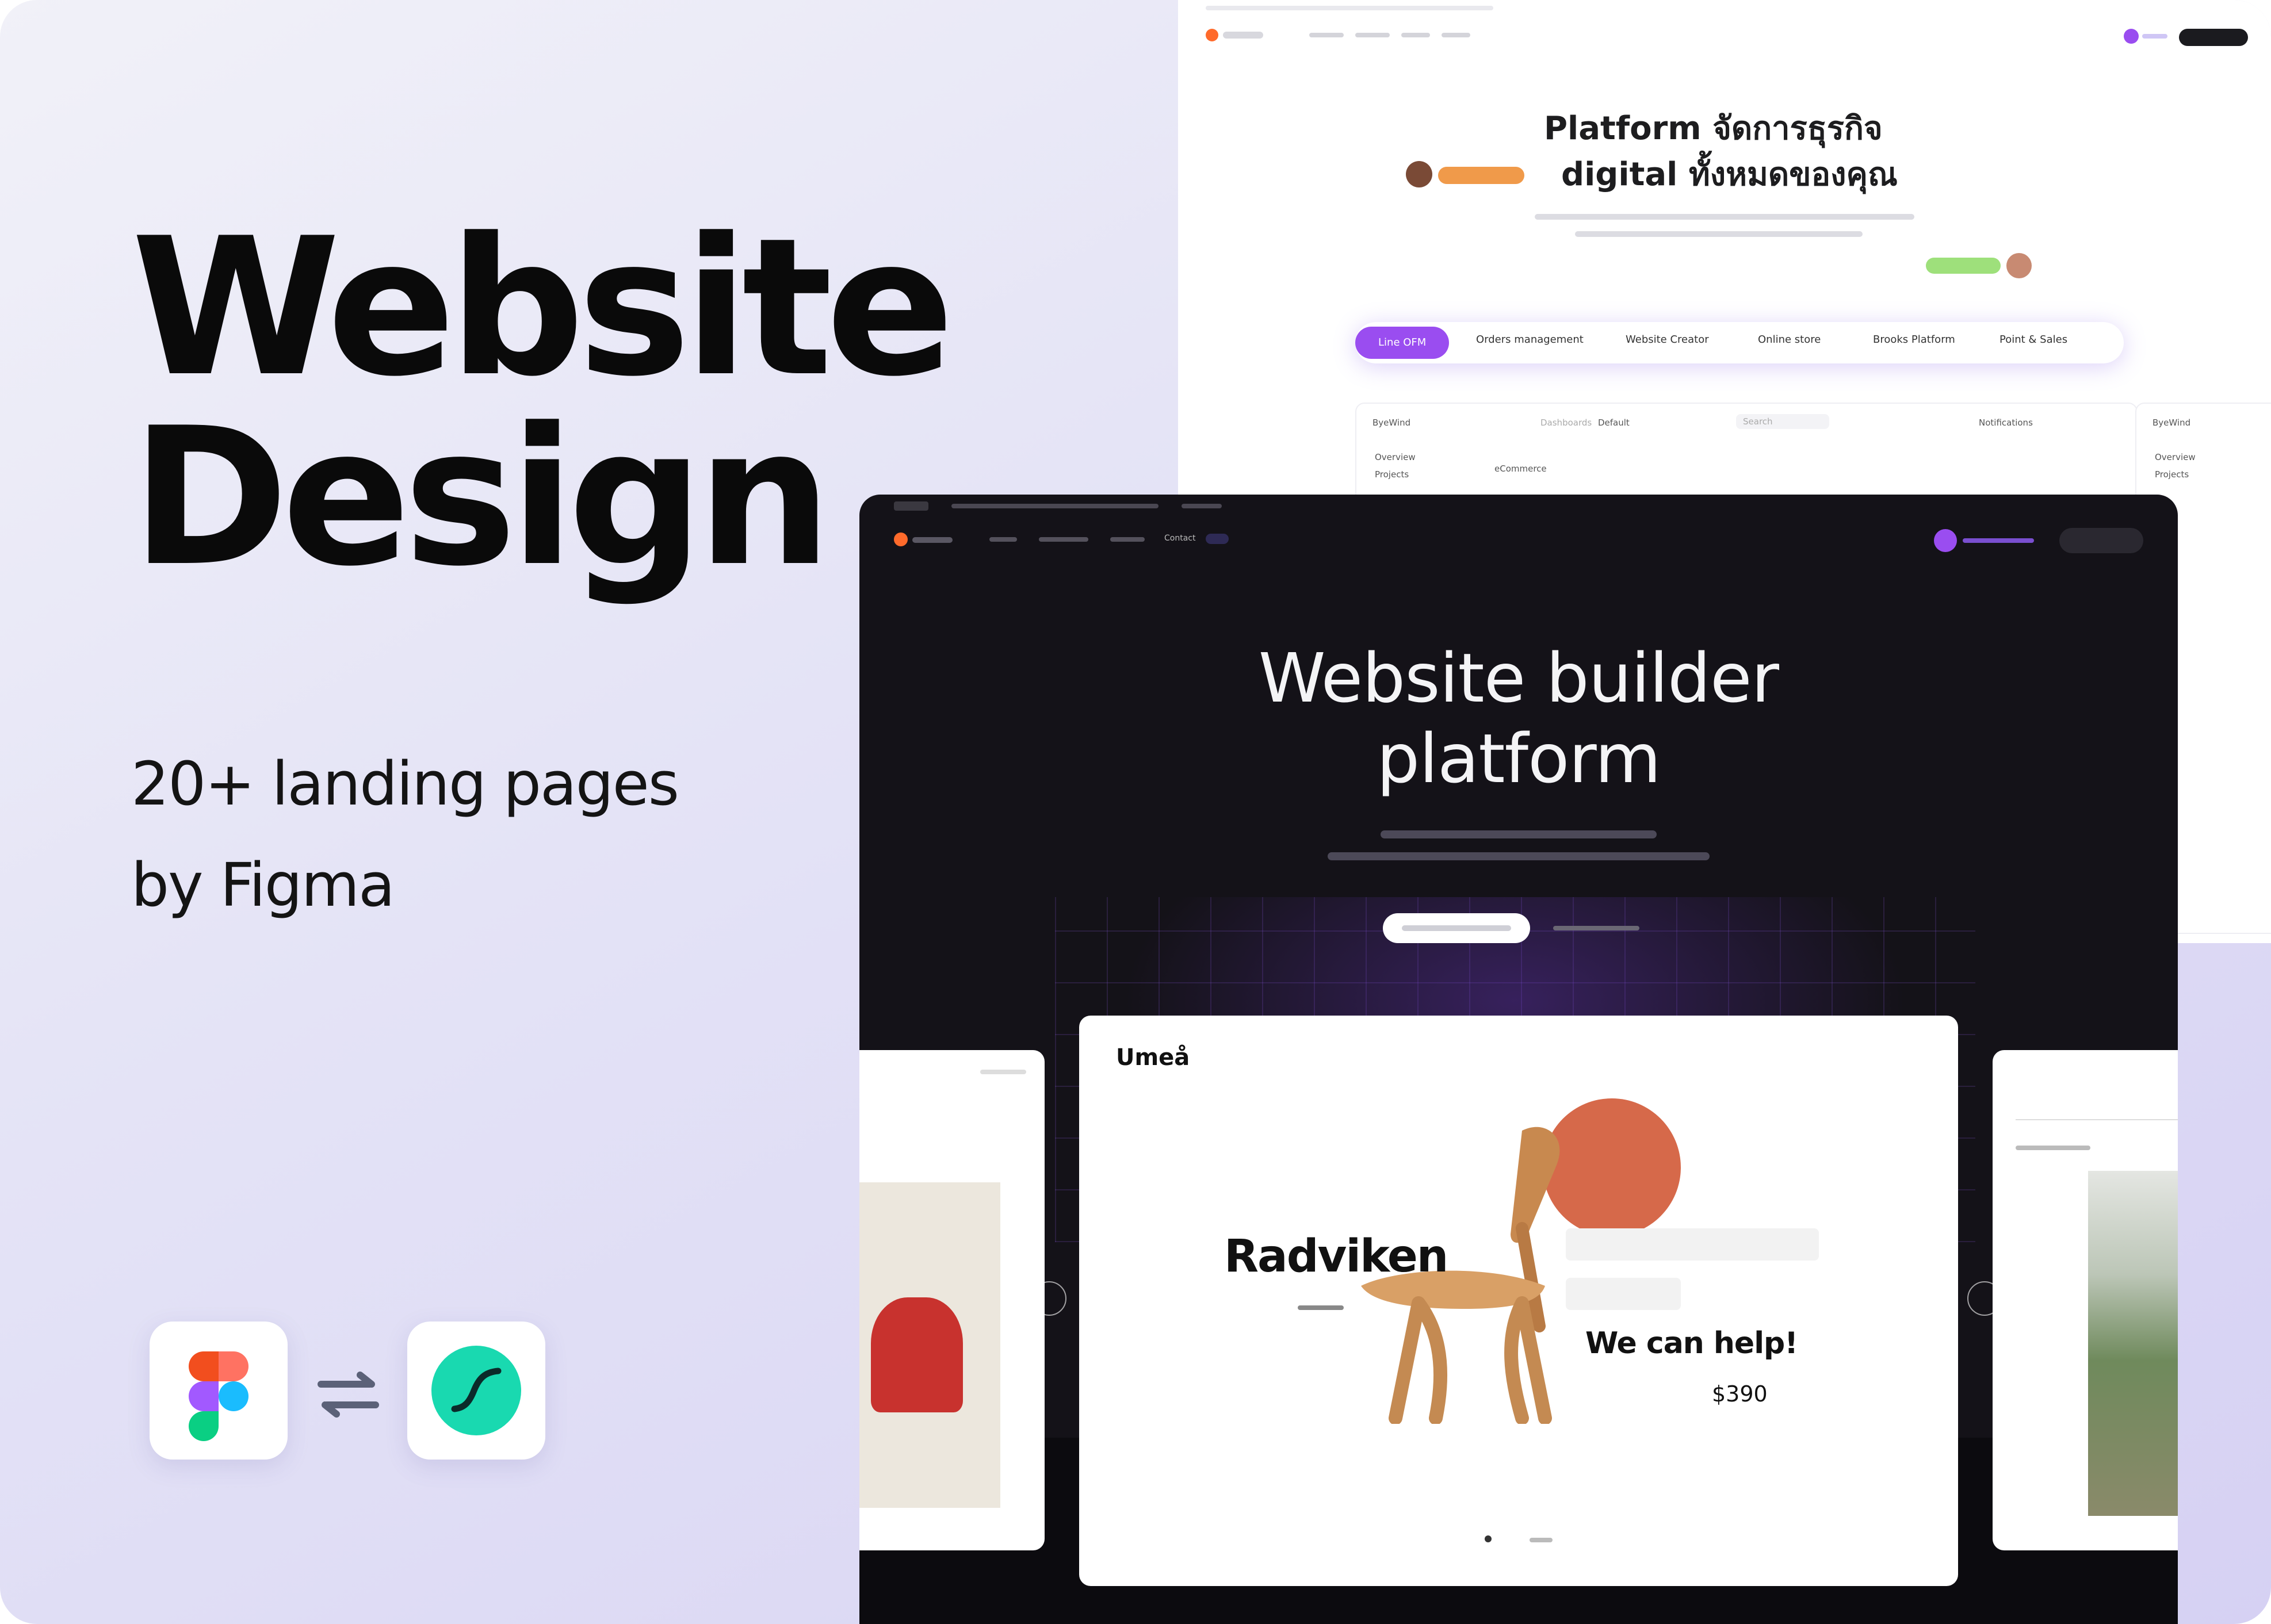 Image resolution: width=2271 pixels, height=1624 pixels. I want to click on product-tagline: We can help!, so click(1691, 1343).